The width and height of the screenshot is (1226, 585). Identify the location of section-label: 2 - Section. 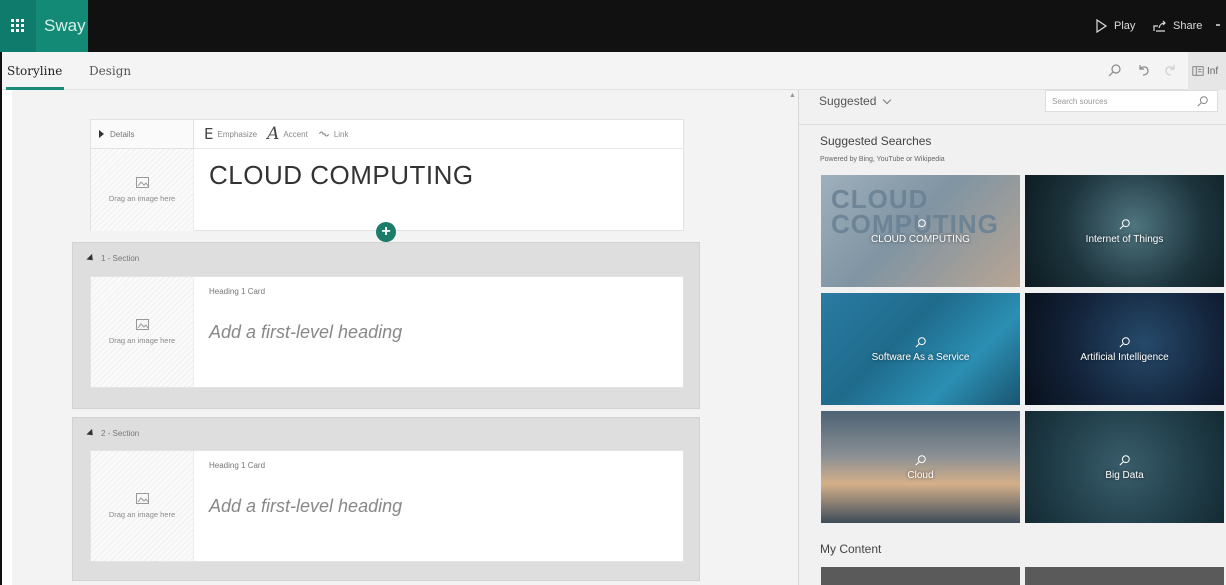
(120, 433).